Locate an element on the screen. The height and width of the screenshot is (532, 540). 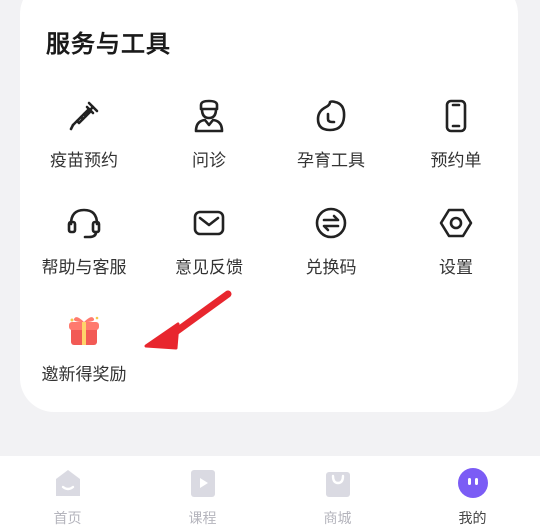
tool-vaccine-booking: 疫苗预约 is located at coordinates (84, 141).